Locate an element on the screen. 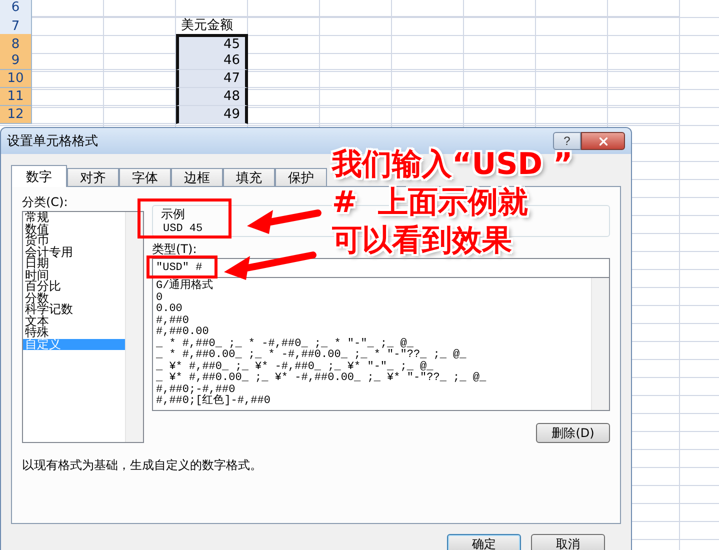 This screenshot has width=719, height=550. list-item: 日期 is located at coordinates (74, 264).